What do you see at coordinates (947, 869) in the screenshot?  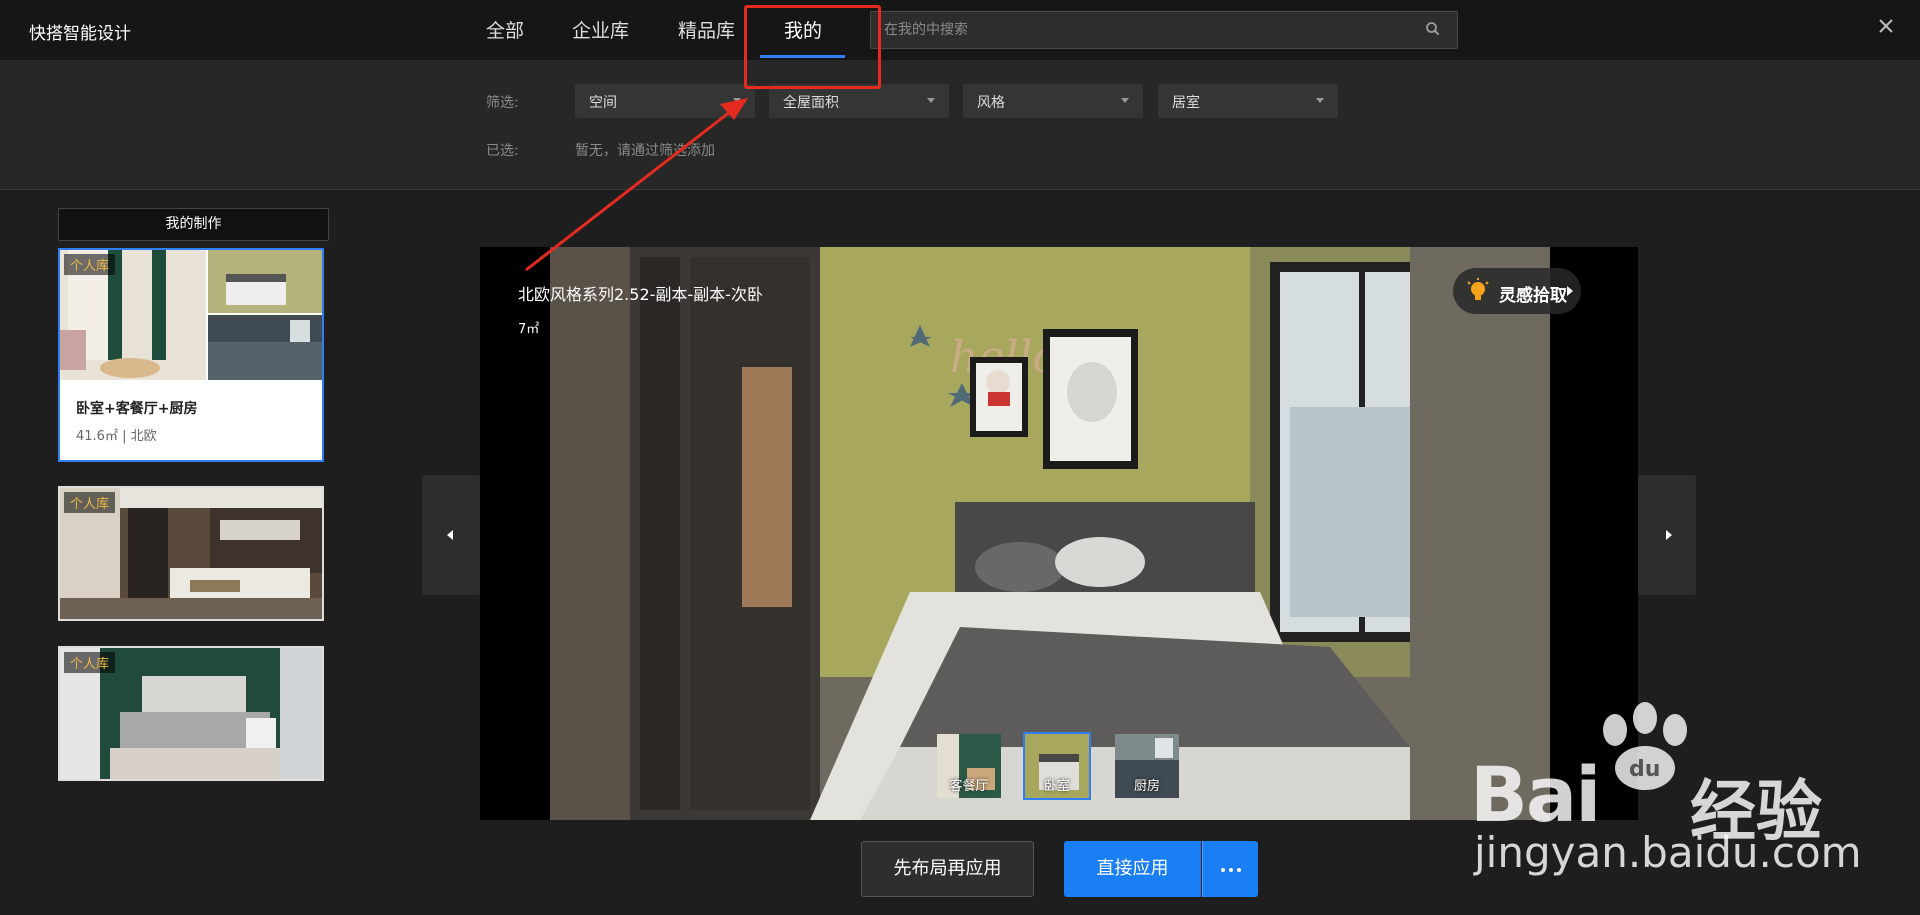 I see `layout-then-apply-button: 先布局再应用` at bounding box center [947, 869].